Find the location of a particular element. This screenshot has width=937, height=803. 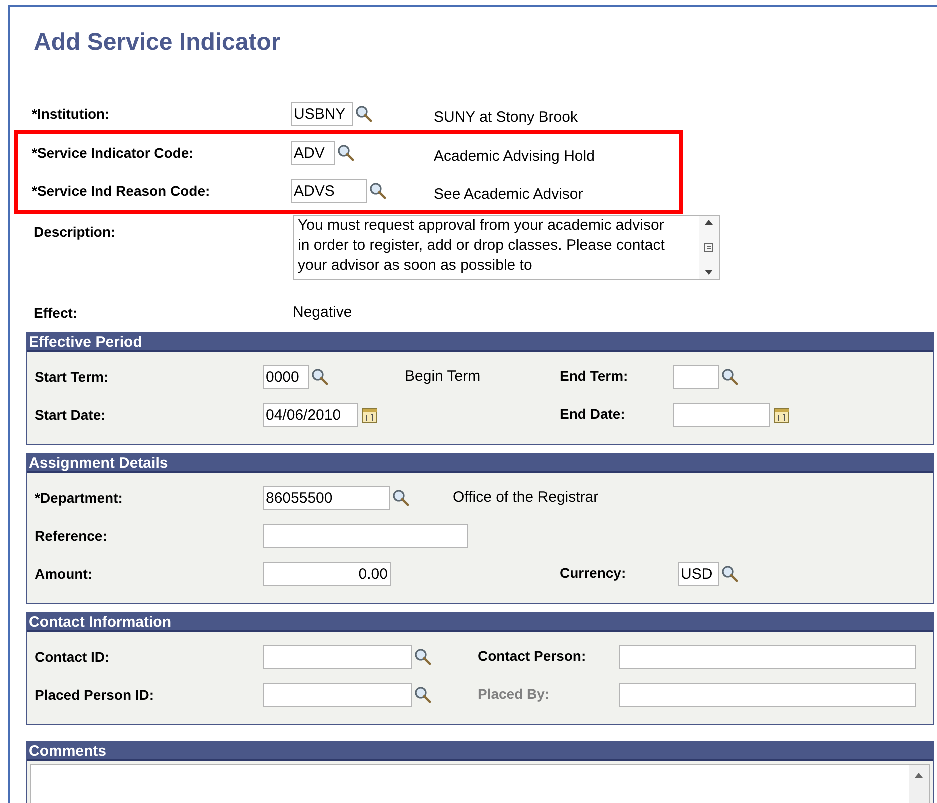

field-label: *Service Indicator Code: is located at coordinates (113, 153).